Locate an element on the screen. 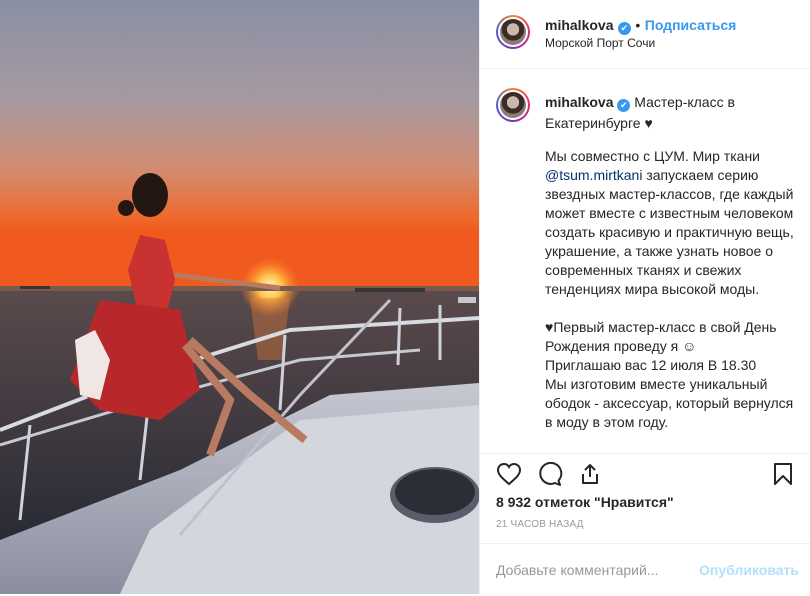  caption-text-start: Мы совместно с ЦУМ. Мир ткани is located at coordinates (652, 156).